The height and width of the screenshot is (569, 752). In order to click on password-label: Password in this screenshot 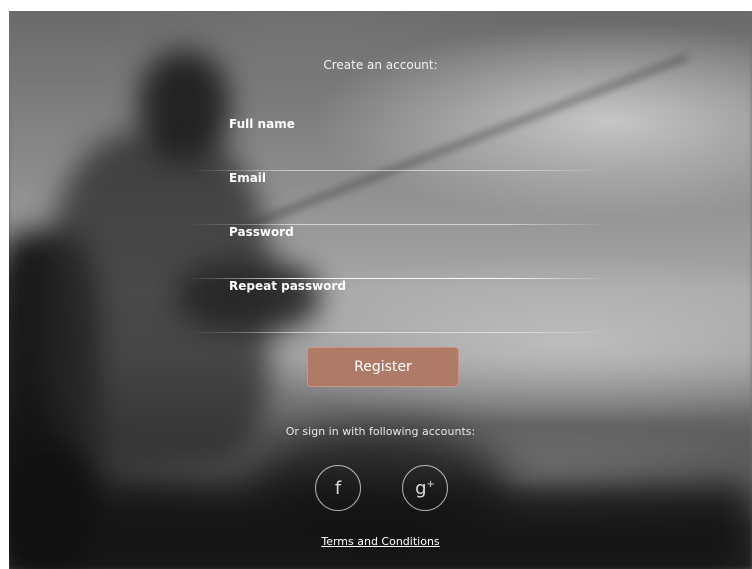, I will do `click(261, 232)`.